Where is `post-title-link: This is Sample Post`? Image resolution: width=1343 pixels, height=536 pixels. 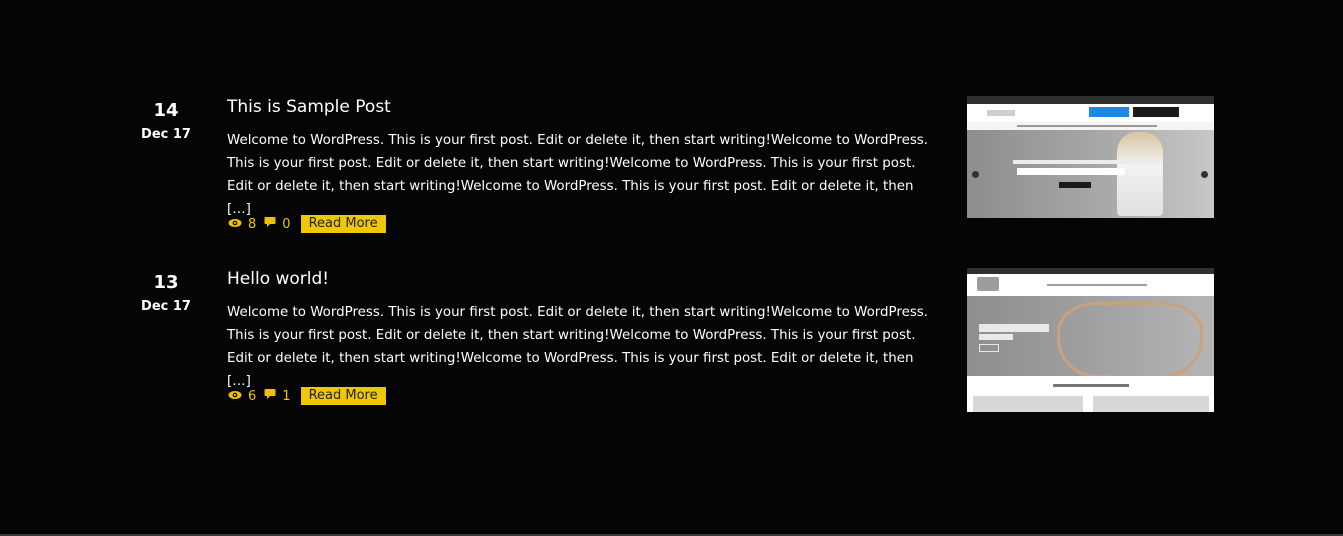 post-title-link: This is Sample Post is located at coordinates (309, 107).